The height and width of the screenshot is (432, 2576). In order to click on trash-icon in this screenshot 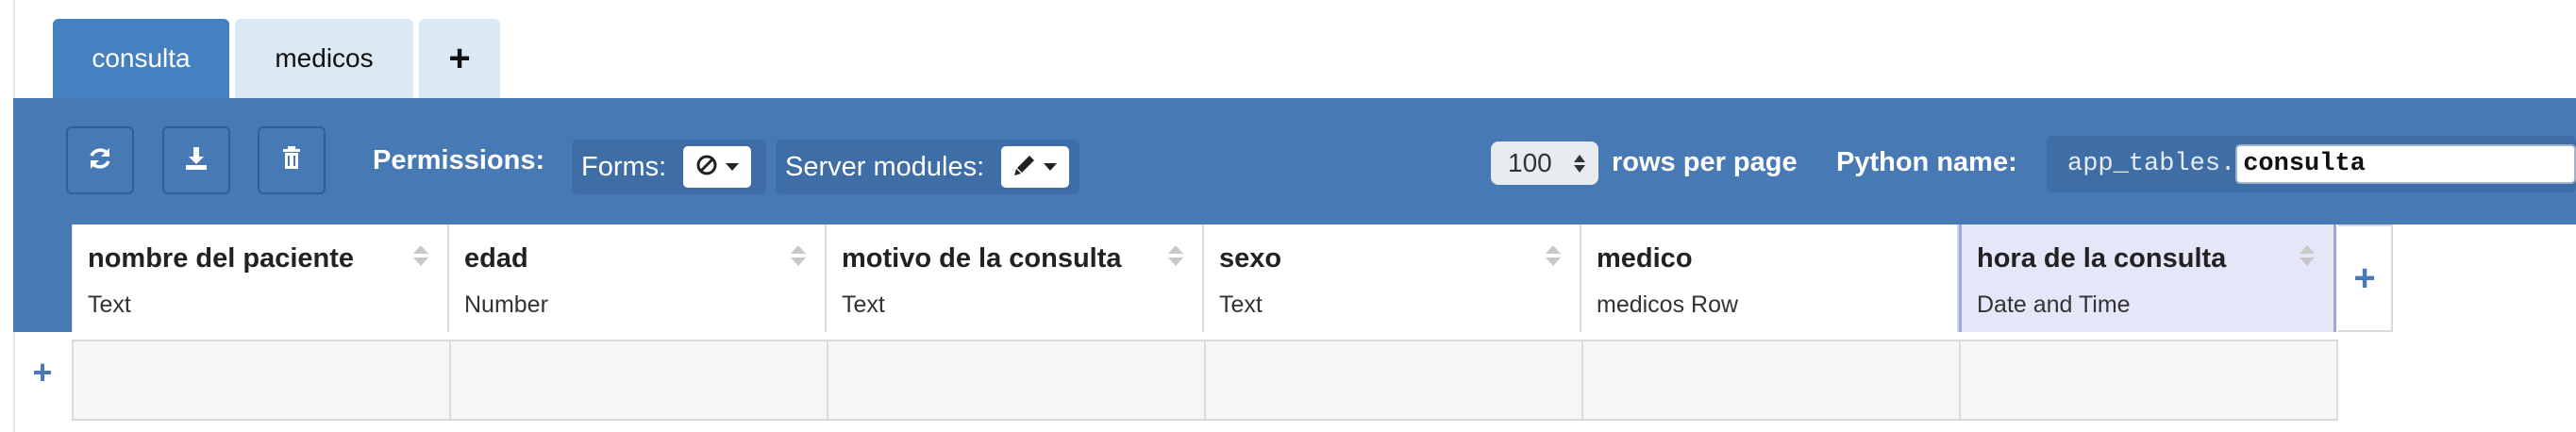, I will do `click(291, 160)`.